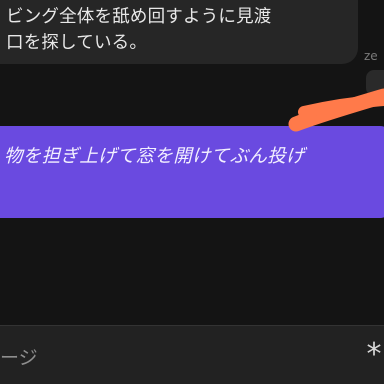  Describe the element at coordinates (154, 156) in the screenshot. I see `outgoing-message-text: 物を担ぎ上げて窓を開けてぶん投げ` at that location.